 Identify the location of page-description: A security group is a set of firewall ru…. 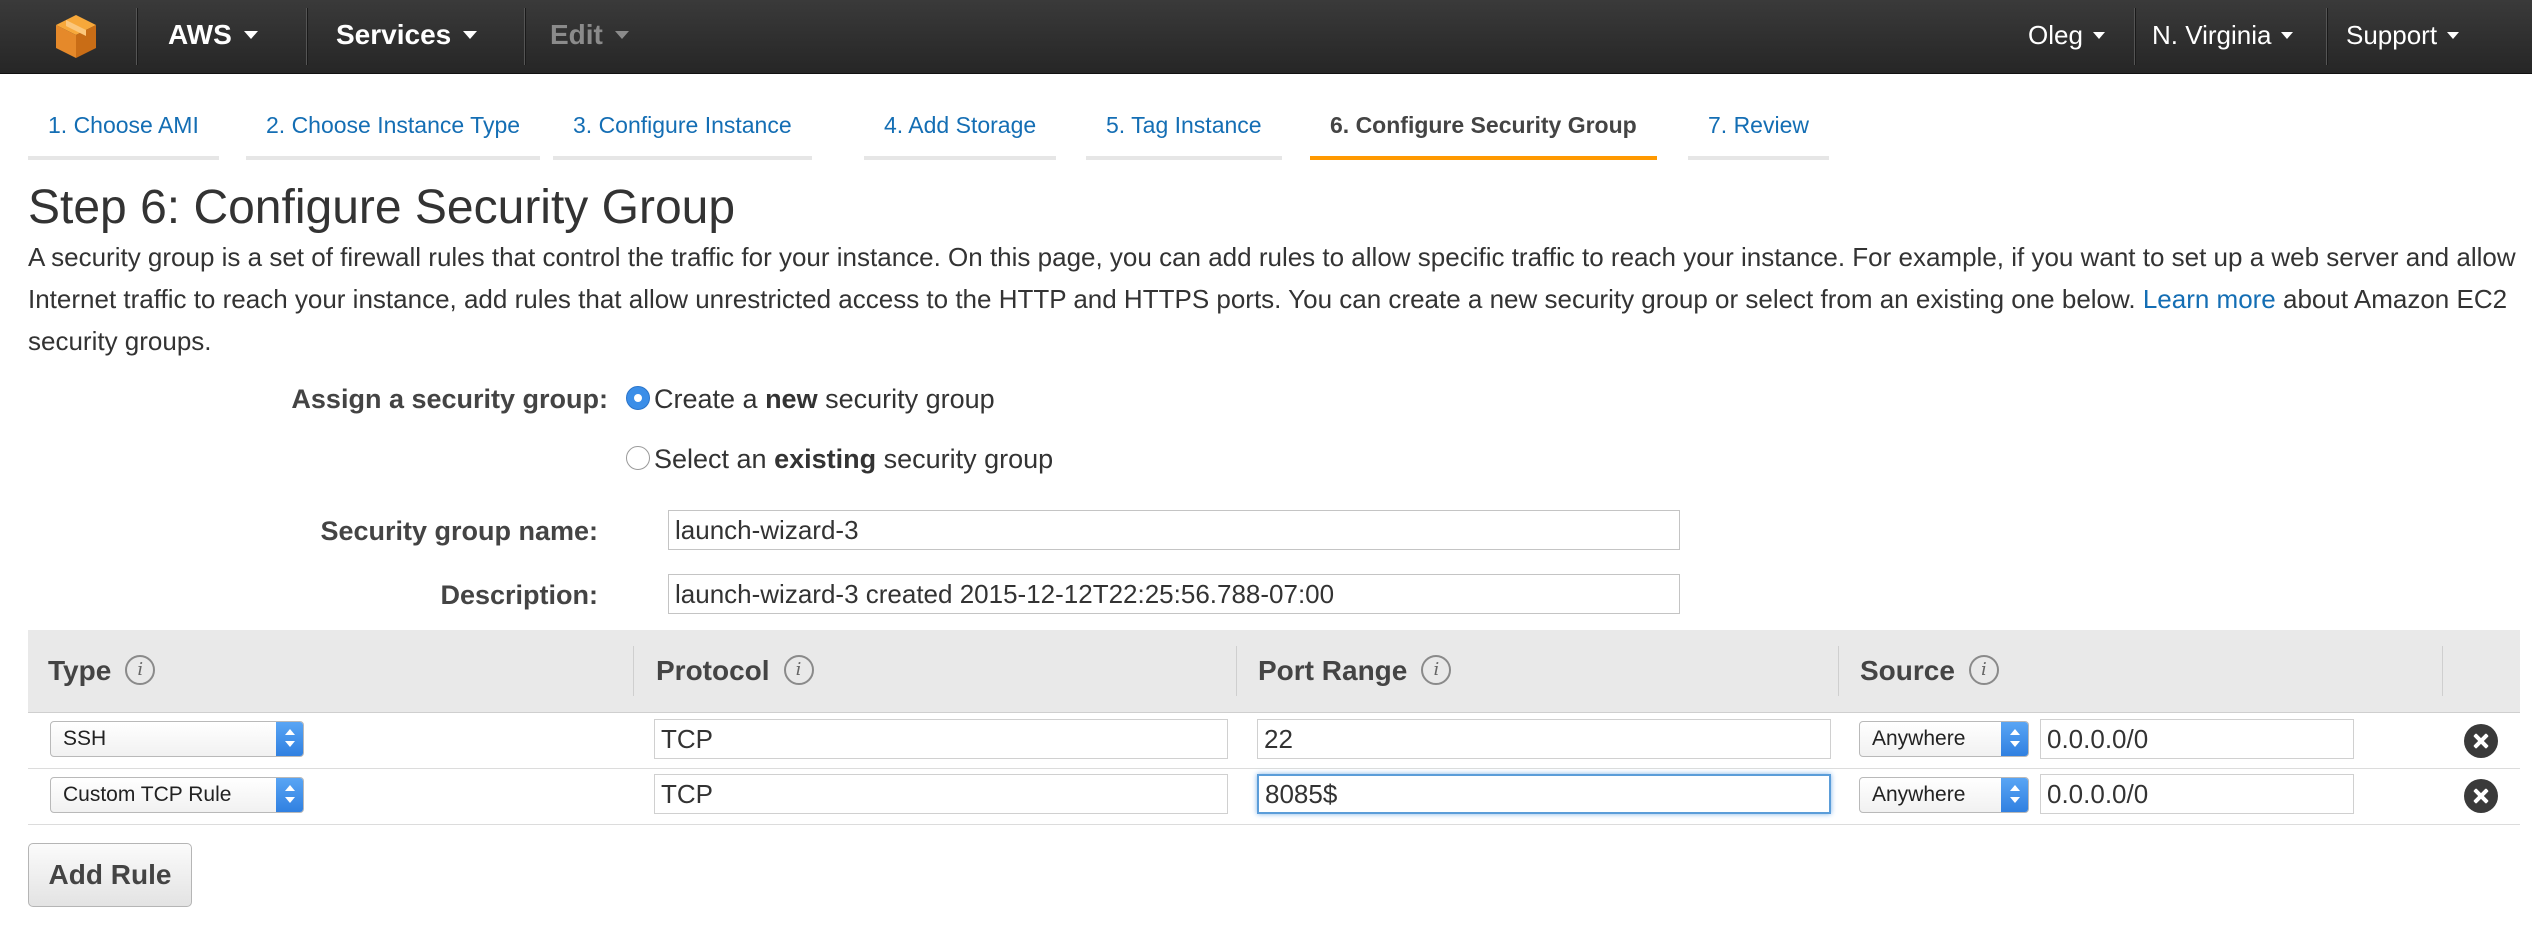
(1273, 299).